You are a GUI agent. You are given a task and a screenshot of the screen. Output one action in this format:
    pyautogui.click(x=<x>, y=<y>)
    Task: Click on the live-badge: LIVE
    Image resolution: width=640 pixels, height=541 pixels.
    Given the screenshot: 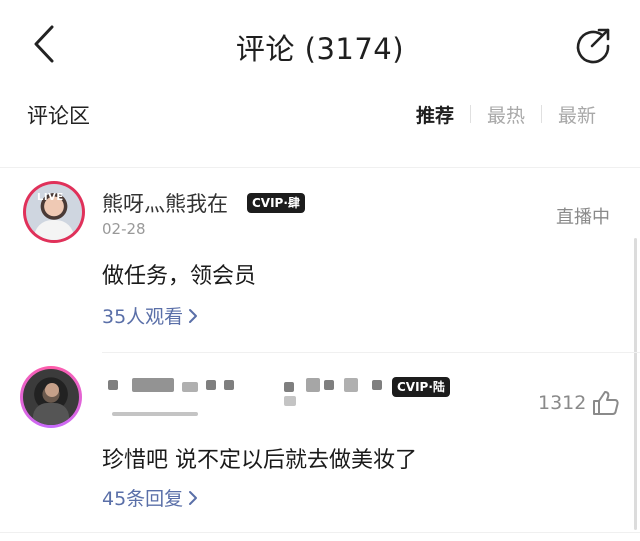 What is the action you would take?
    pyautogui.click(x=50, y=197)
    